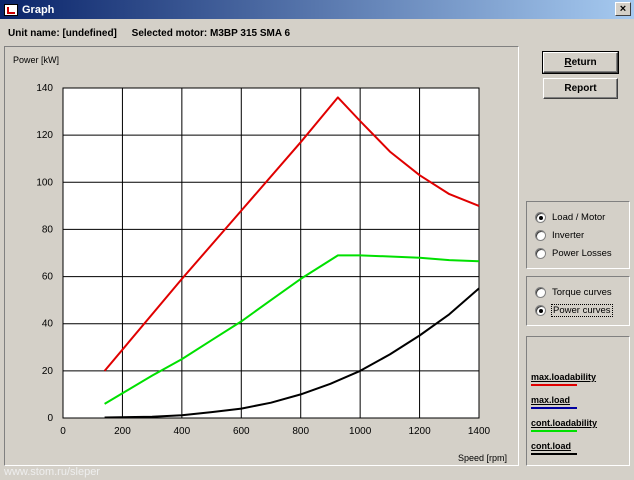  I want to click on legend-max-loadability: max.loadability, so click(580, 382).